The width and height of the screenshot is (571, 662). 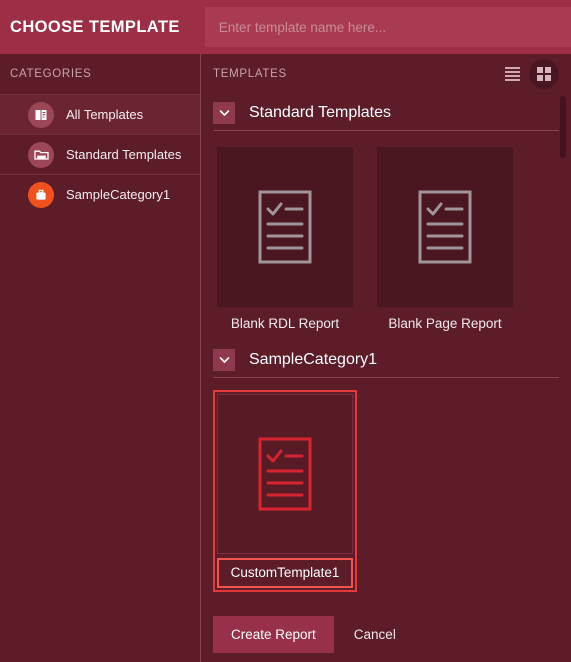 What do you see at coordinates (375, 634) in the screenshot?
I see `cancel-button: Cancel` at bounding box center [375, 634].